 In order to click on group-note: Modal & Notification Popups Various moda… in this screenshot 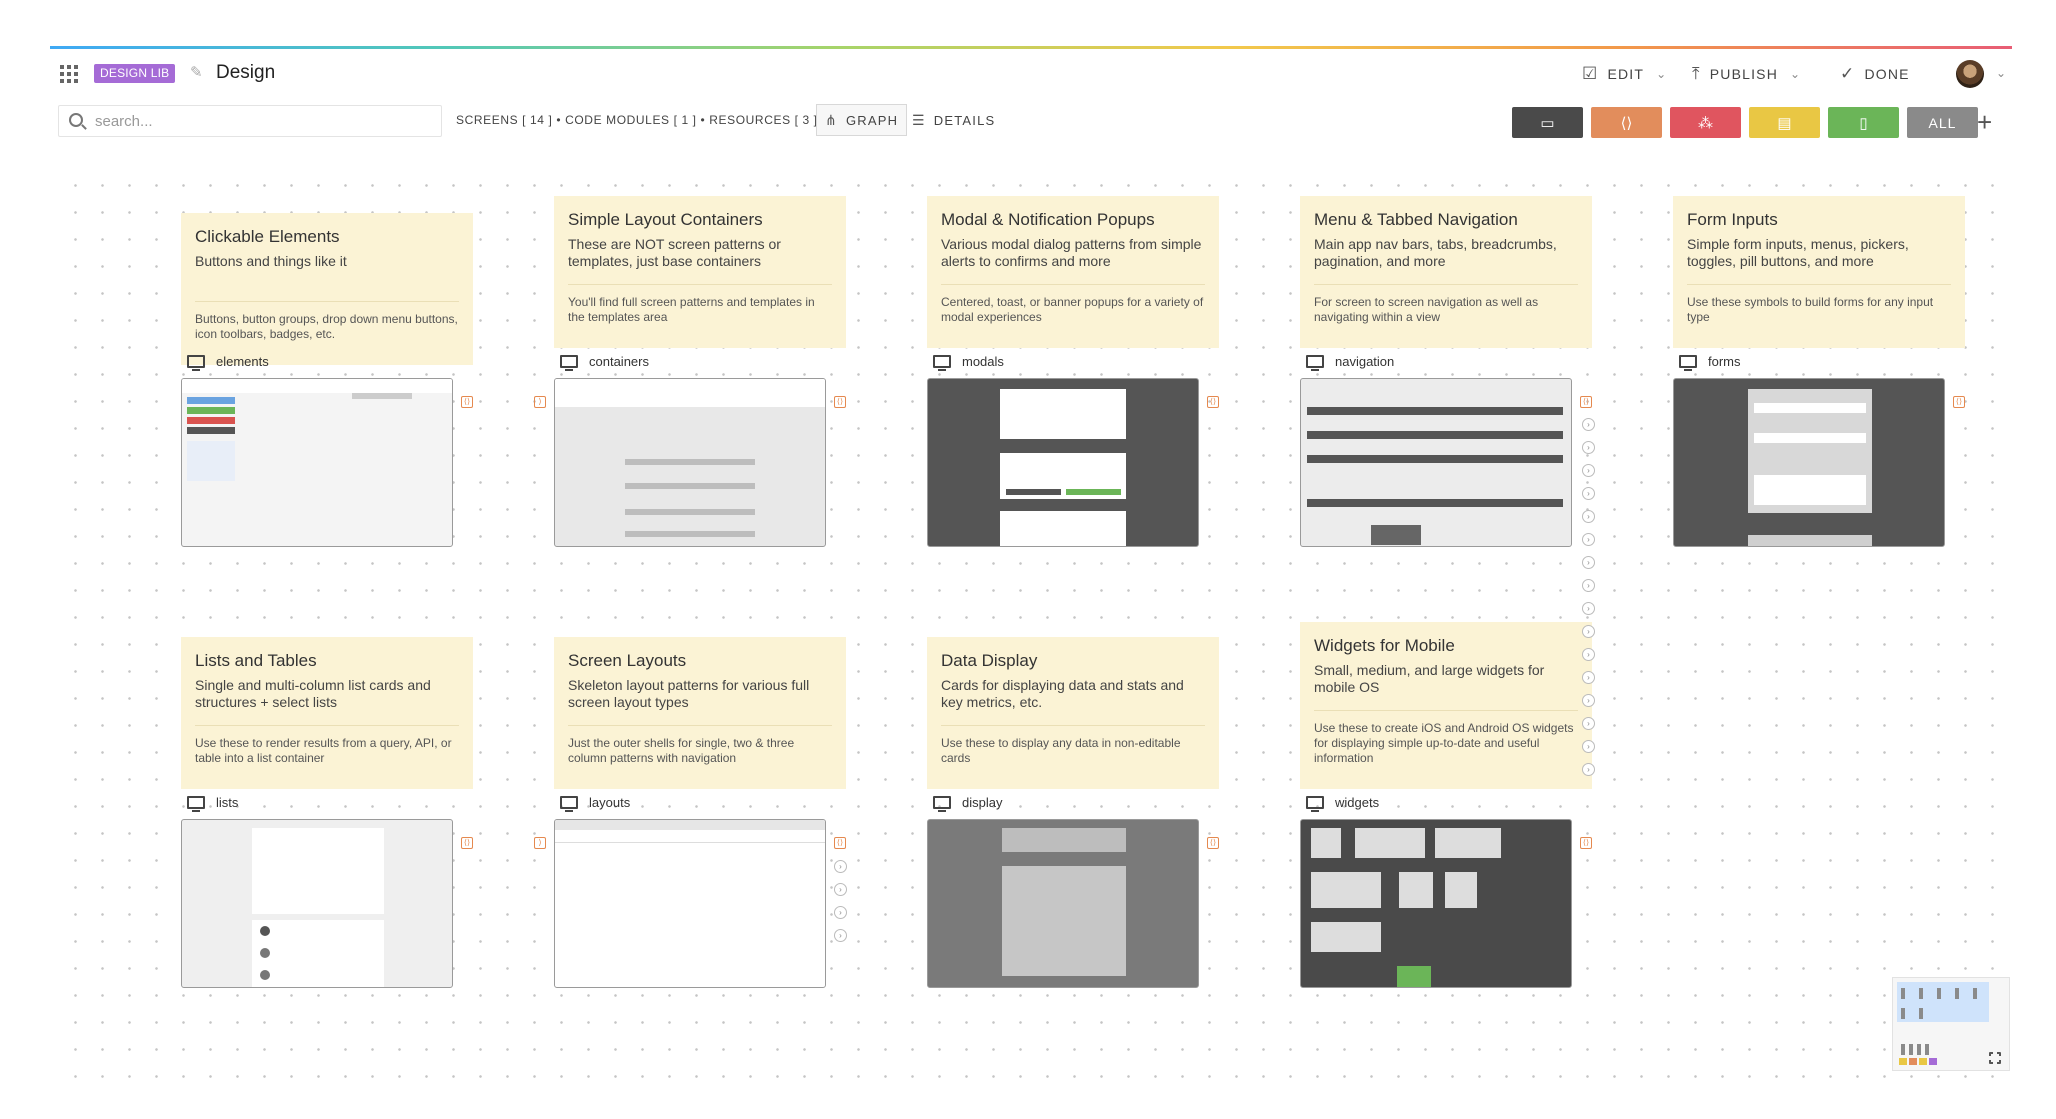, I will do `click(1073, 272)`.